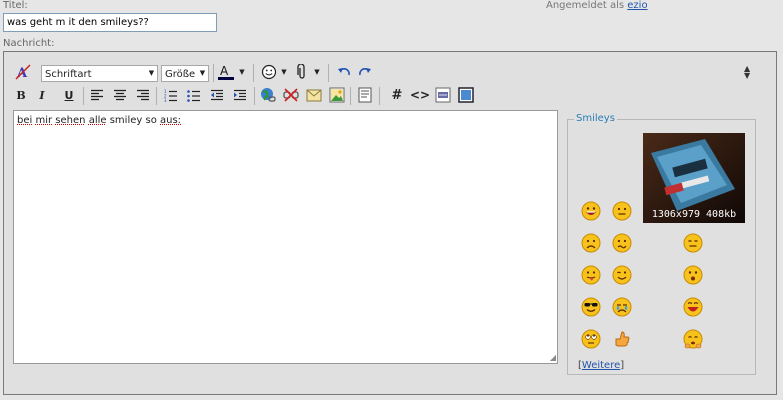 This screenshot has height=400, width=783. What do you see at coordinates (44, 120) in the screenshot?
I see `message-word: mir` at bounding box center [44, 120].